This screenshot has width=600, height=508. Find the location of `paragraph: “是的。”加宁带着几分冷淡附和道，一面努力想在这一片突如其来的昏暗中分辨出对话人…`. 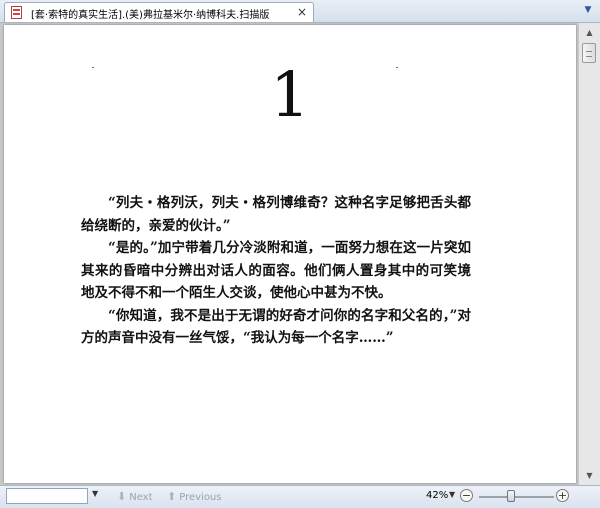

paragraph: “是的。”加宁带着几分冷淡附和道，一面努力想在这一片突如其来的昏暗中分辨出对话人… is located at coordinates (276, 270).